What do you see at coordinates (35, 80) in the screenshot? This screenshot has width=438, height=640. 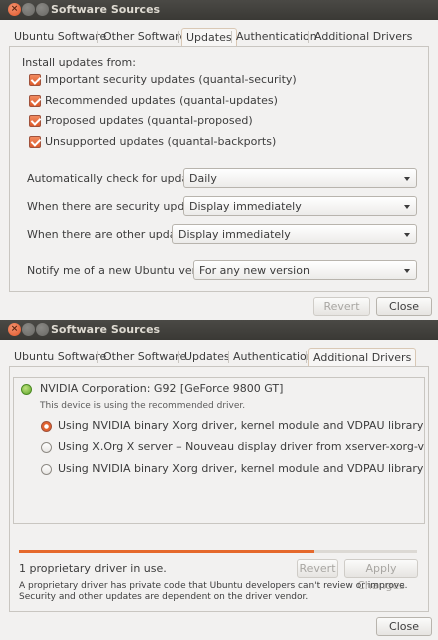 I see `important-security-checkbox` at bounding box center [35, 80].